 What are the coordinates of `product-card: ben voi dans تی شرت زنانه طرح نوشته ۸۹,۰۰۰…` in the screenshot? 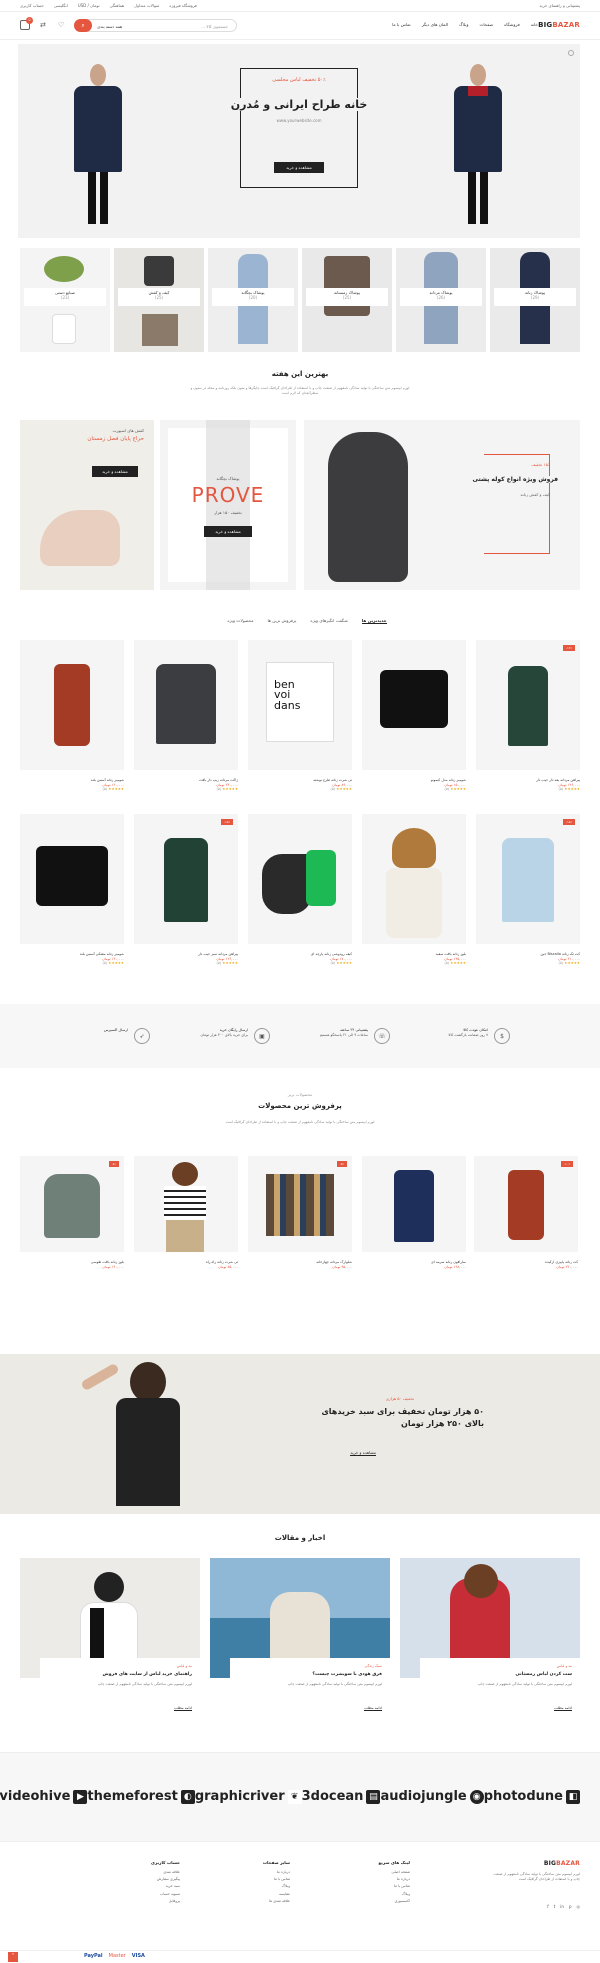 It's located at (300, 715).